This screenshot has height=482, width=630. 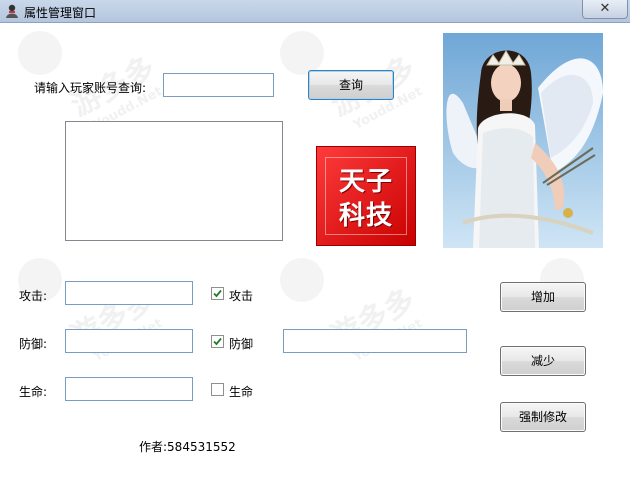 What do you see at coordinates (543, 417) in the screenshot?
I see `force-modify-button: 强制修改` at bounding box center [543, 417].